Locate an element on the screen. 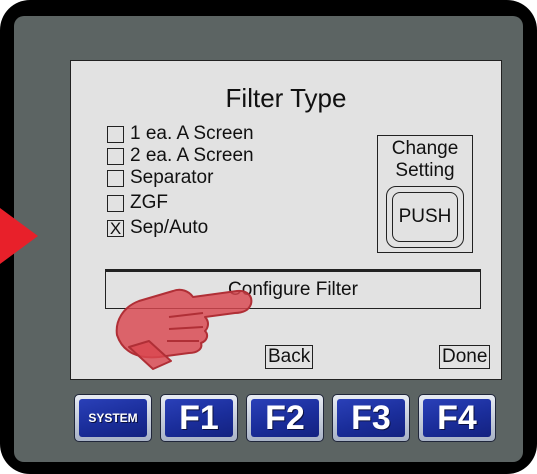  f4-key-label: F4 is located at coordinates (457, 418).